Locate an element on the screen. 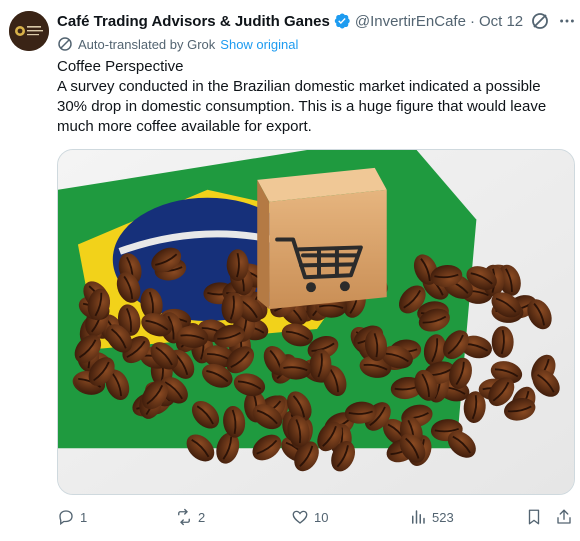 The image size is (580, 541). reply-count: 1 is located at coordinates (84, 517).